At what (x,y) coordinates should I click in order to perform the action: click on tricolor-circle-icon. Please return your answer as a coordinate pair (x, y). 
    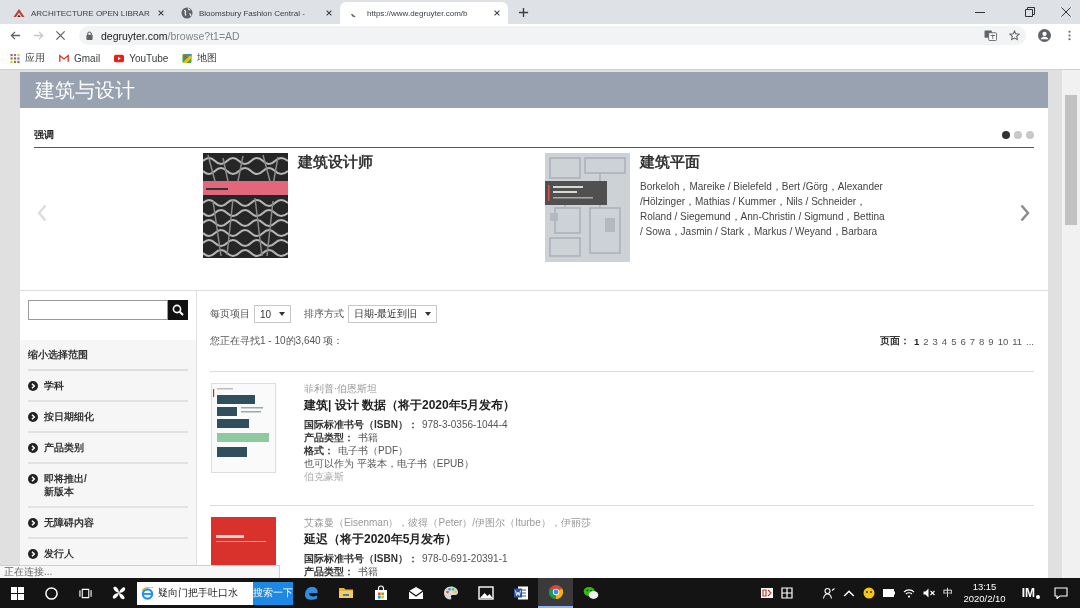
    Looking at the image, I should click on (555, 592).